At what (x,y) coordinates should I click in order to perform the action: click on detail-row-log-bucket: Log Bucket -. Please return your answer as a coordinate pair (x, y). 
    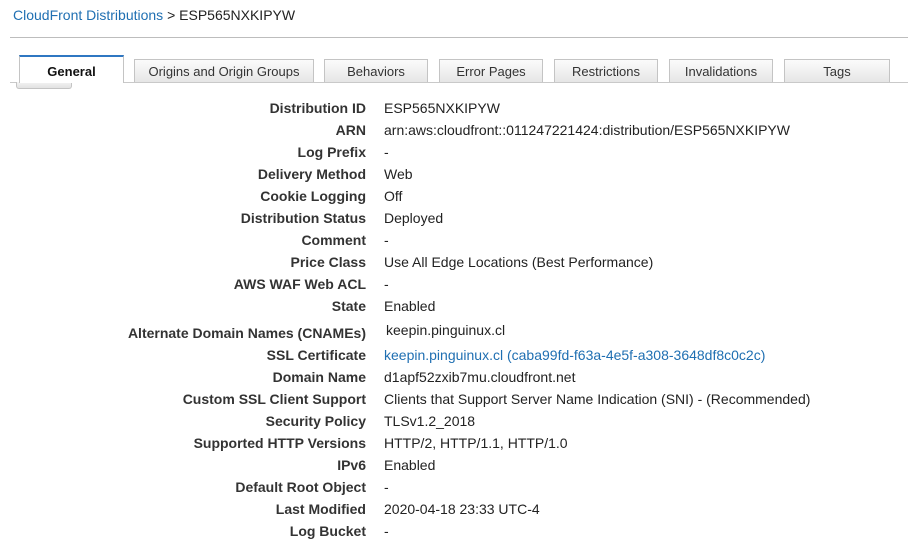
    Looking at the image, I should click on (454, 531).